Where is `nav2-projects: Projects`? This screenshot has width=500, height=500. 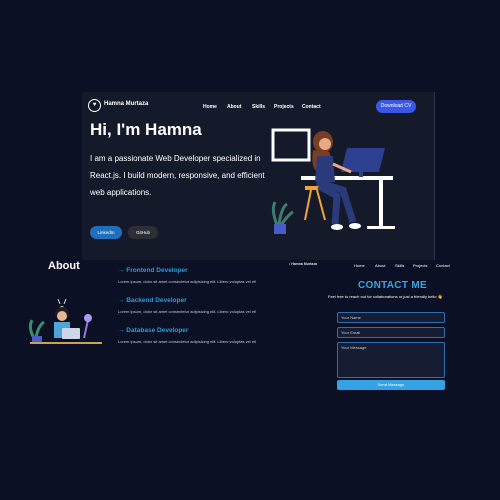
nav2-projects: Projects is located at coordinates (420, 265).